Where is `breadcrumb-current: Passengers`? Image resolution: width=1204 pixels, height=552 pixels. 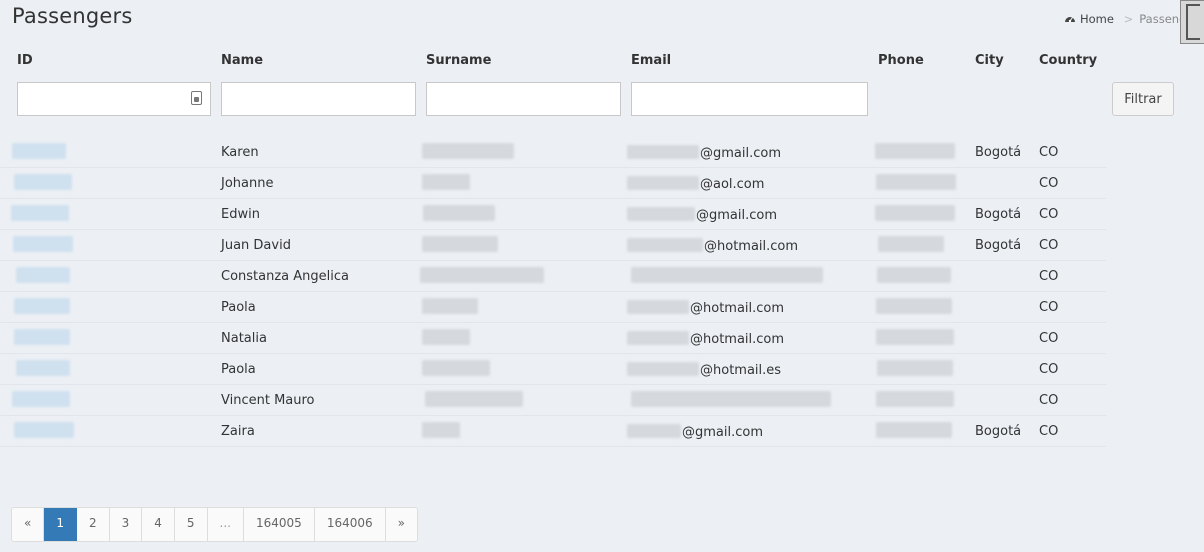 breadcrumb-current: Passengers is located at coordinates (1161, 19).